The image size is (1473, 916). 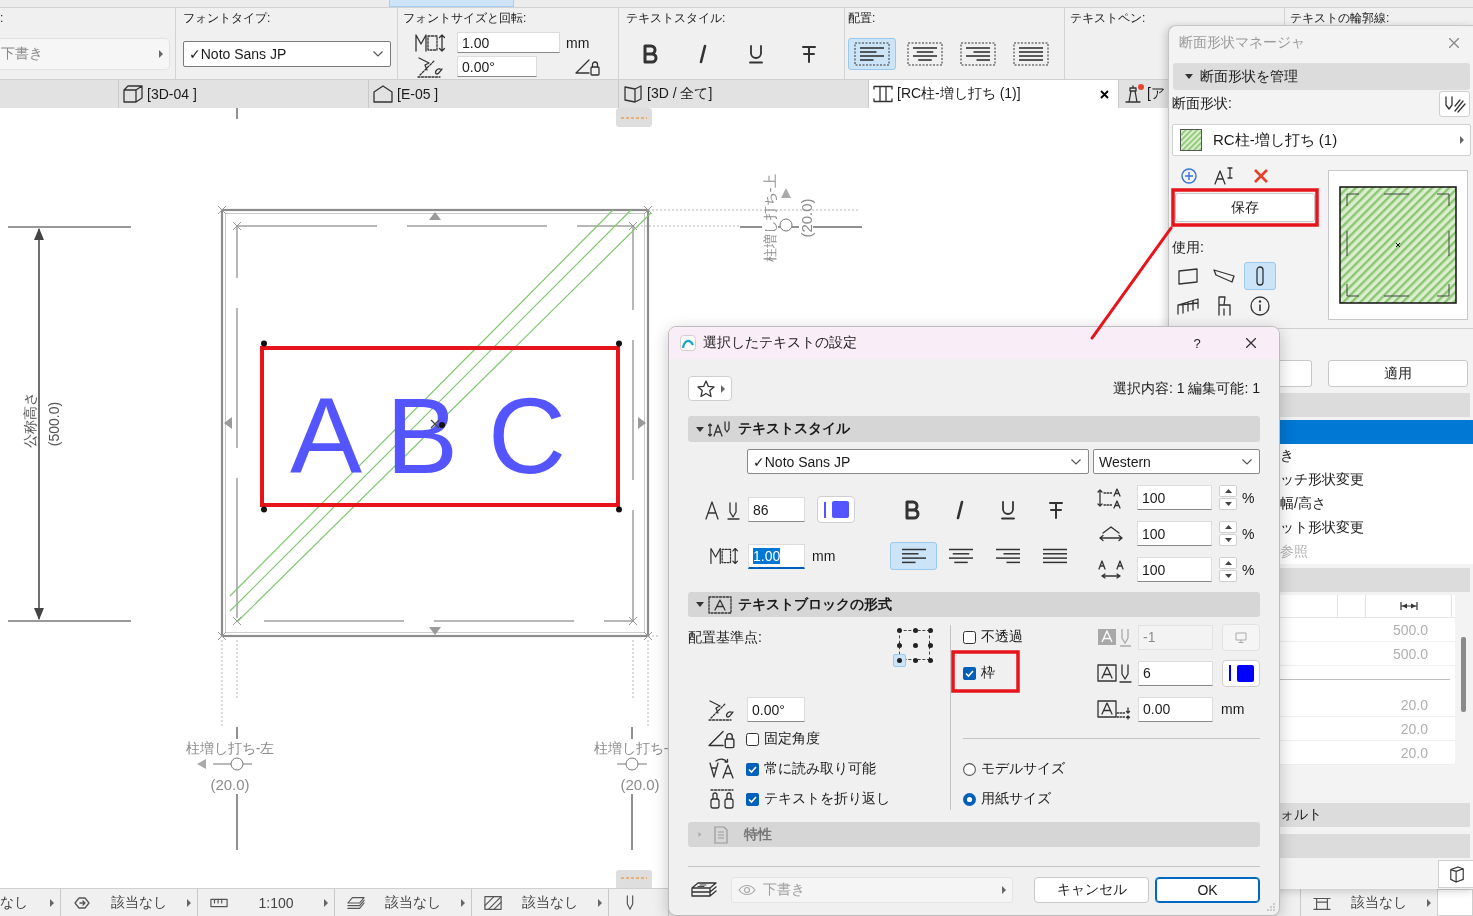 I want to click on radio-label: モデルサイズ, so click(x=1023, y=769).